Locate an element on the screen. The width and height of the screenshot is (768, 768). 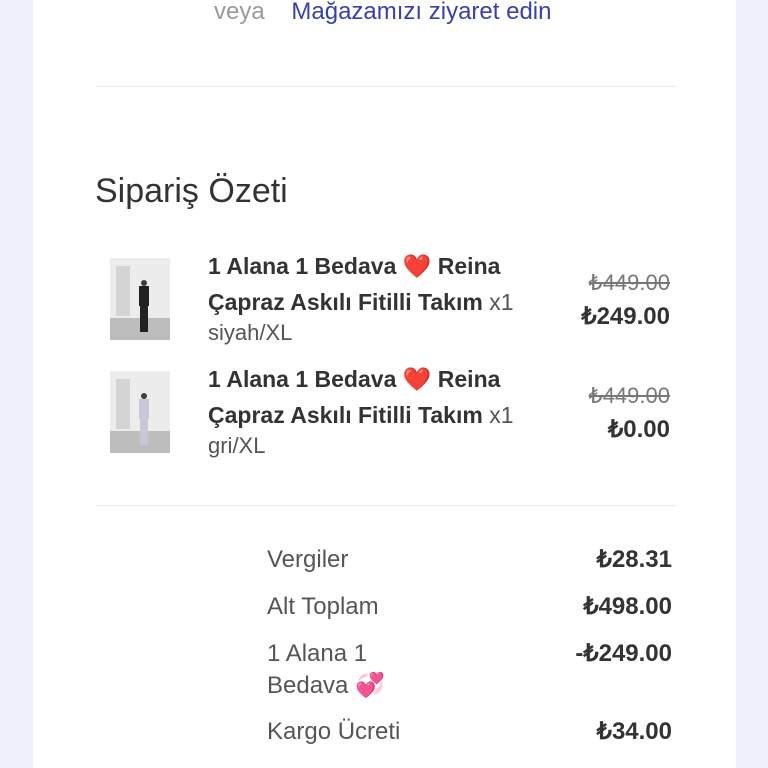
product-variant: gri/XL is located at coordinates (237, 445).